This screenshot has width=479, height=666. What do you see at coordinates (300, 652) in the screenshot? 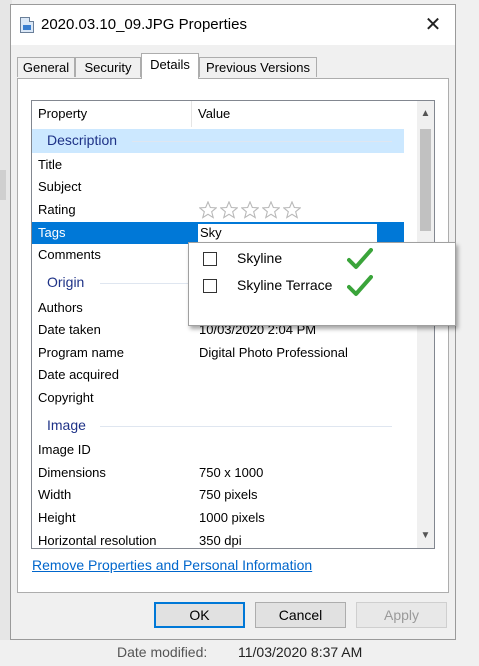
I see `date-modified-value: 11/03/2020 8:37 AM` at bounding box center [300, 652].